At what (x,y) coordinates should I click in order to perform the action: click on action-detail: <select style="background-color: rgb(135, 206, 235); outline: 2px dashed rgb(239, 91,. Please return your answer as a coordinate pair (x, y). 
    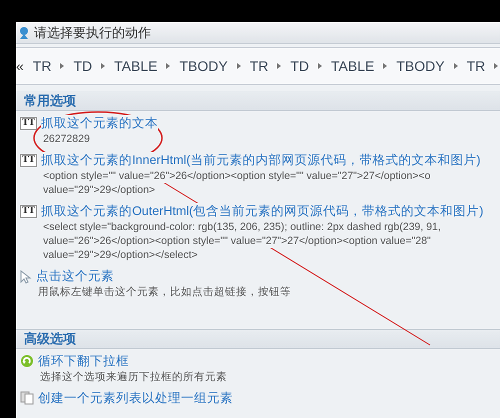
    Looking at the image, I should click on (242, 227).